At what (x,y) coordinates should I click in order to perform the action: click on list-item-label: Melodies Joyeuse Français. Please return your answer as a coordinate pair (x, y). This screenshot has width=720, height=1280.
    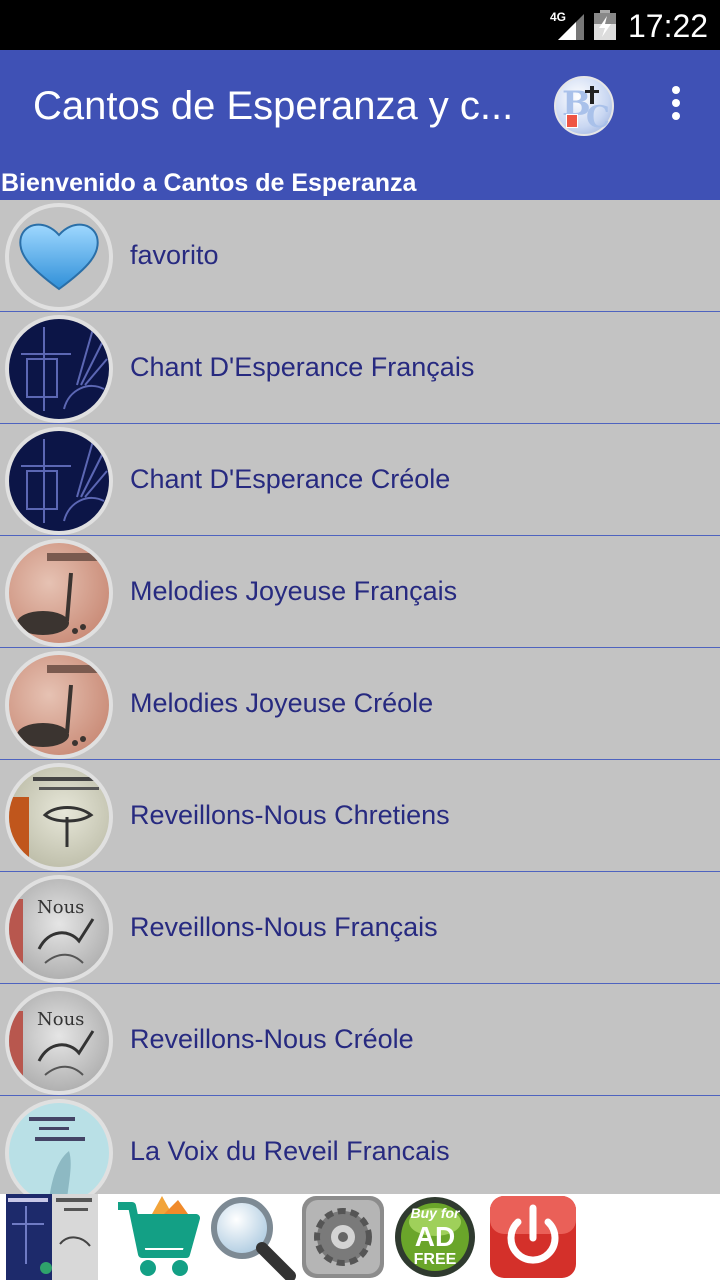
    Looking at the image, I should click on (294, 591).